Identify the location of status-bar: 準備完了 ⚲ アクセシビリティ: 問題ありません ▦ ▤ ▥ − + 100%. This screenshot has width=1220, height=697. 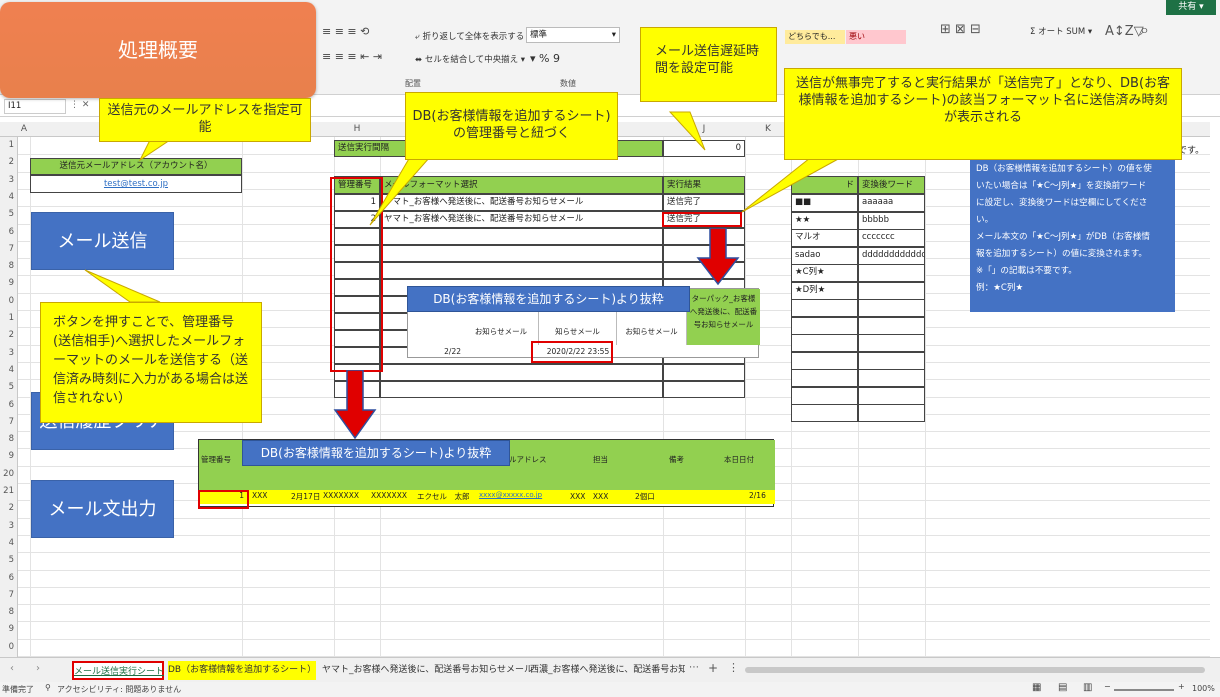
(610, 689).